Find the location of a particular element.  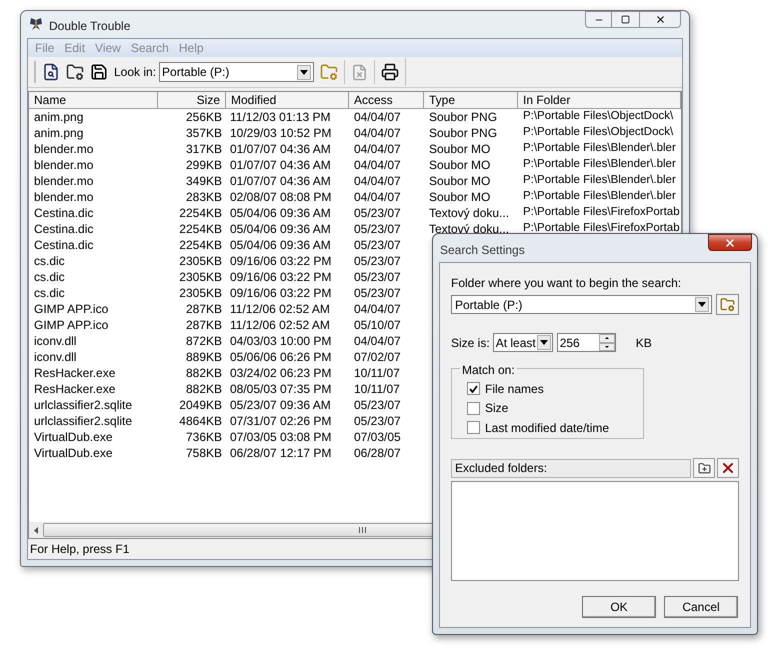

size-mode-combobox: At least is located at coordinates (522, 342).